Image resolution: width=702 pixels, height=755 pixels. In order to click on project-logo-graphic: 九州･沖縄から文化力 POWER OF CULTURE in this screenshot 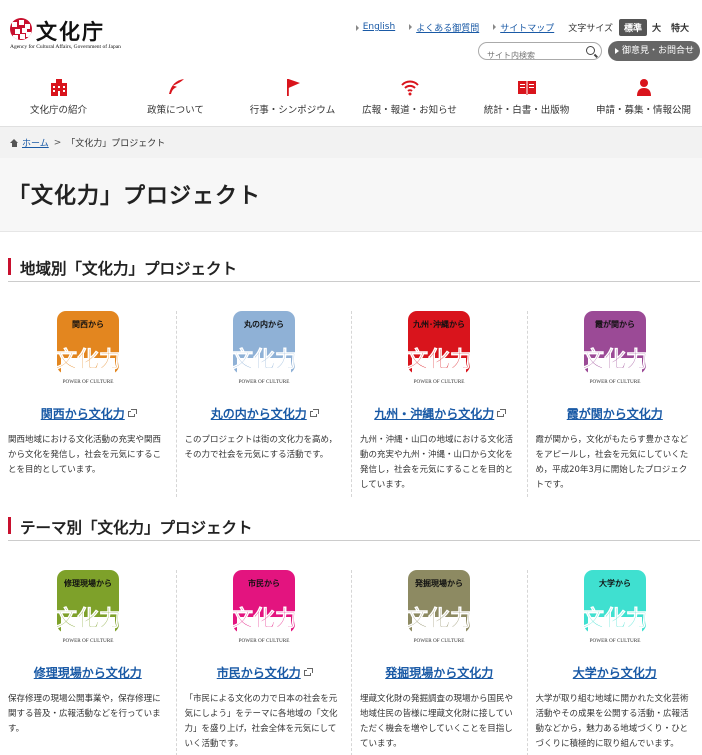, I will do `click(439, 348)`.